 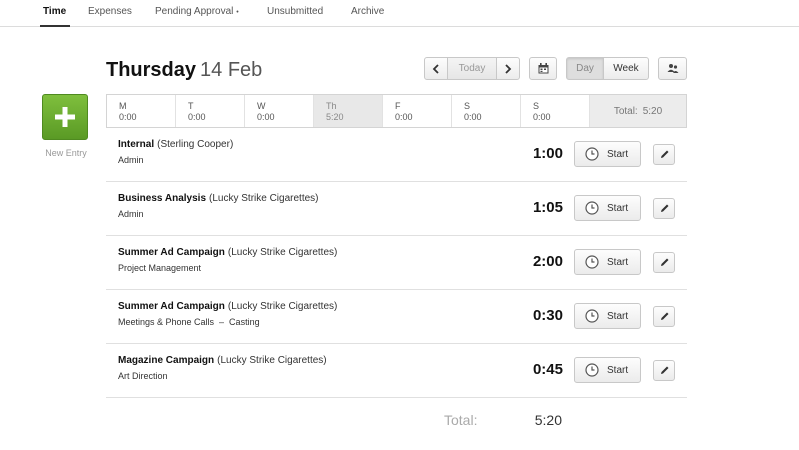 I want to click on new-entry-button, so click(x=65, y=117).